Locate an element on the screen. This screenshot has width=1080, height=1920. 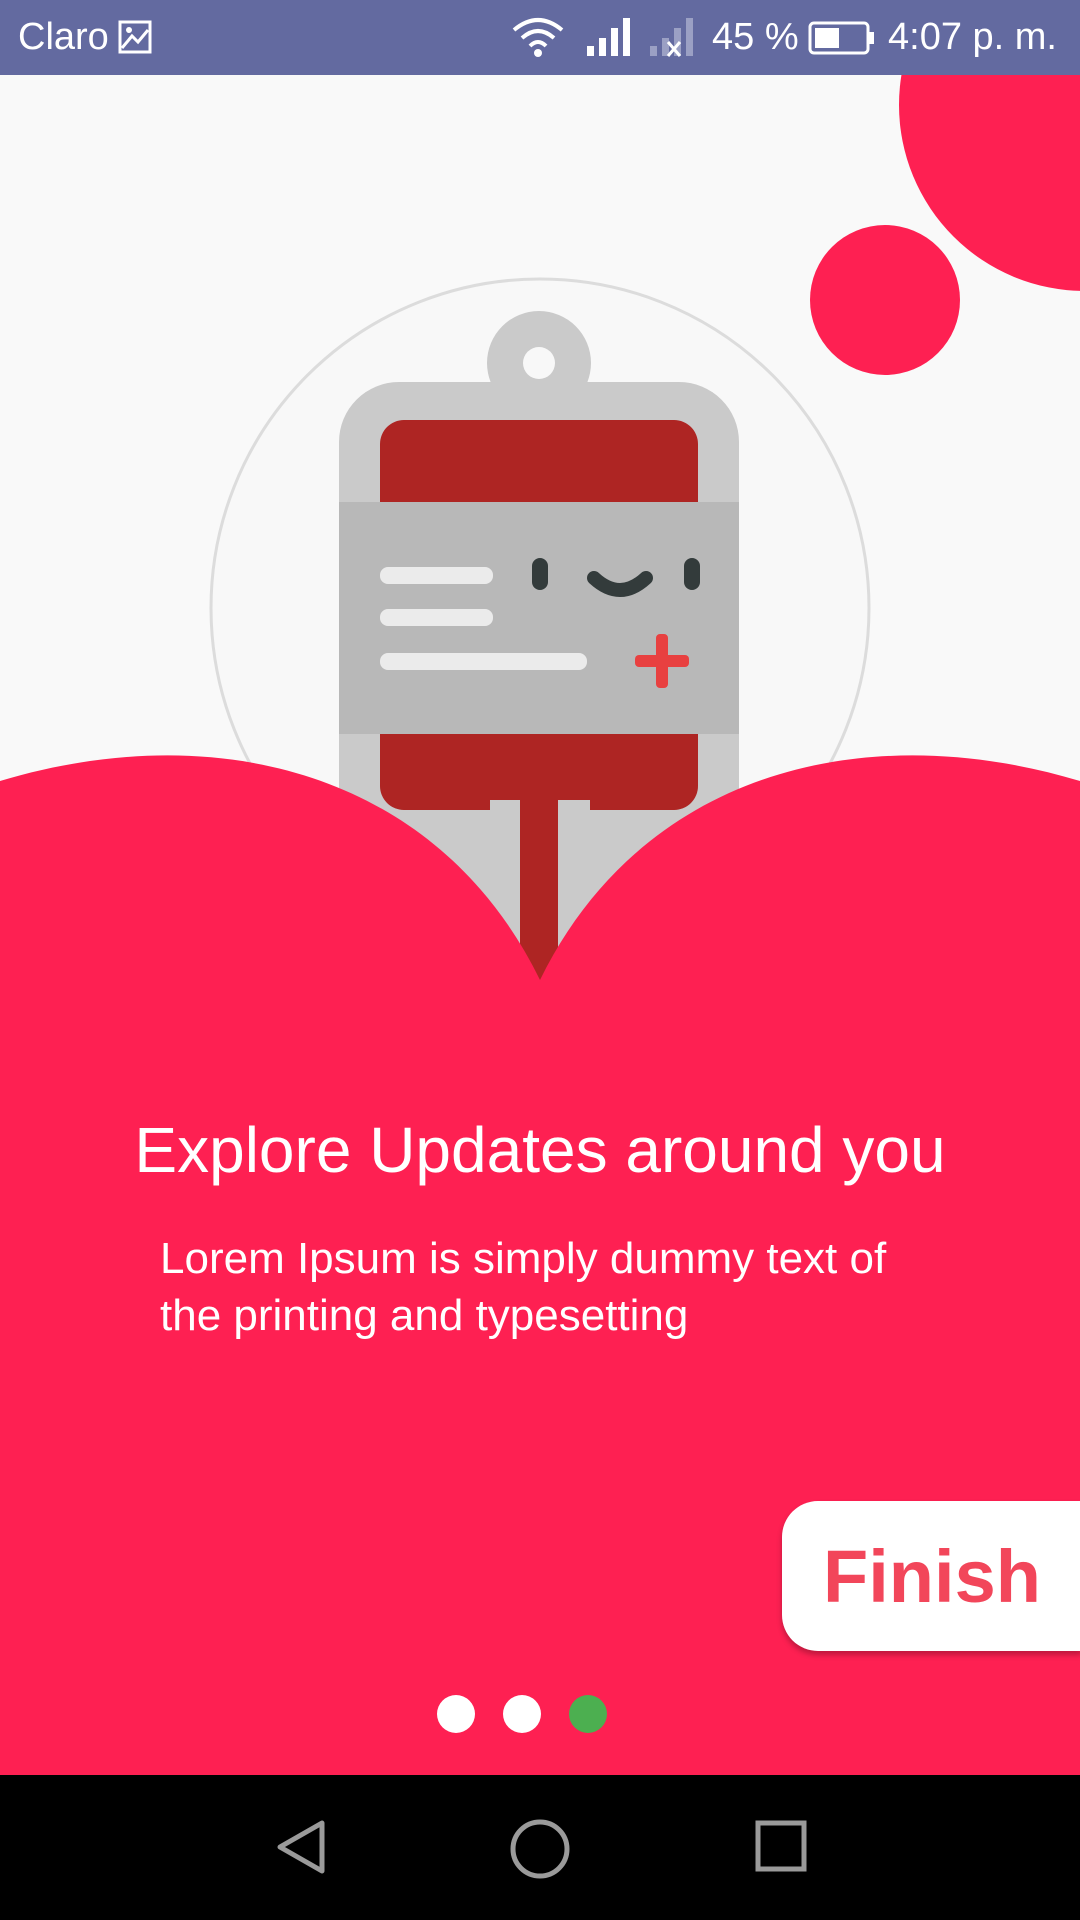
wifi-icon is located at coordinates (538, 42).